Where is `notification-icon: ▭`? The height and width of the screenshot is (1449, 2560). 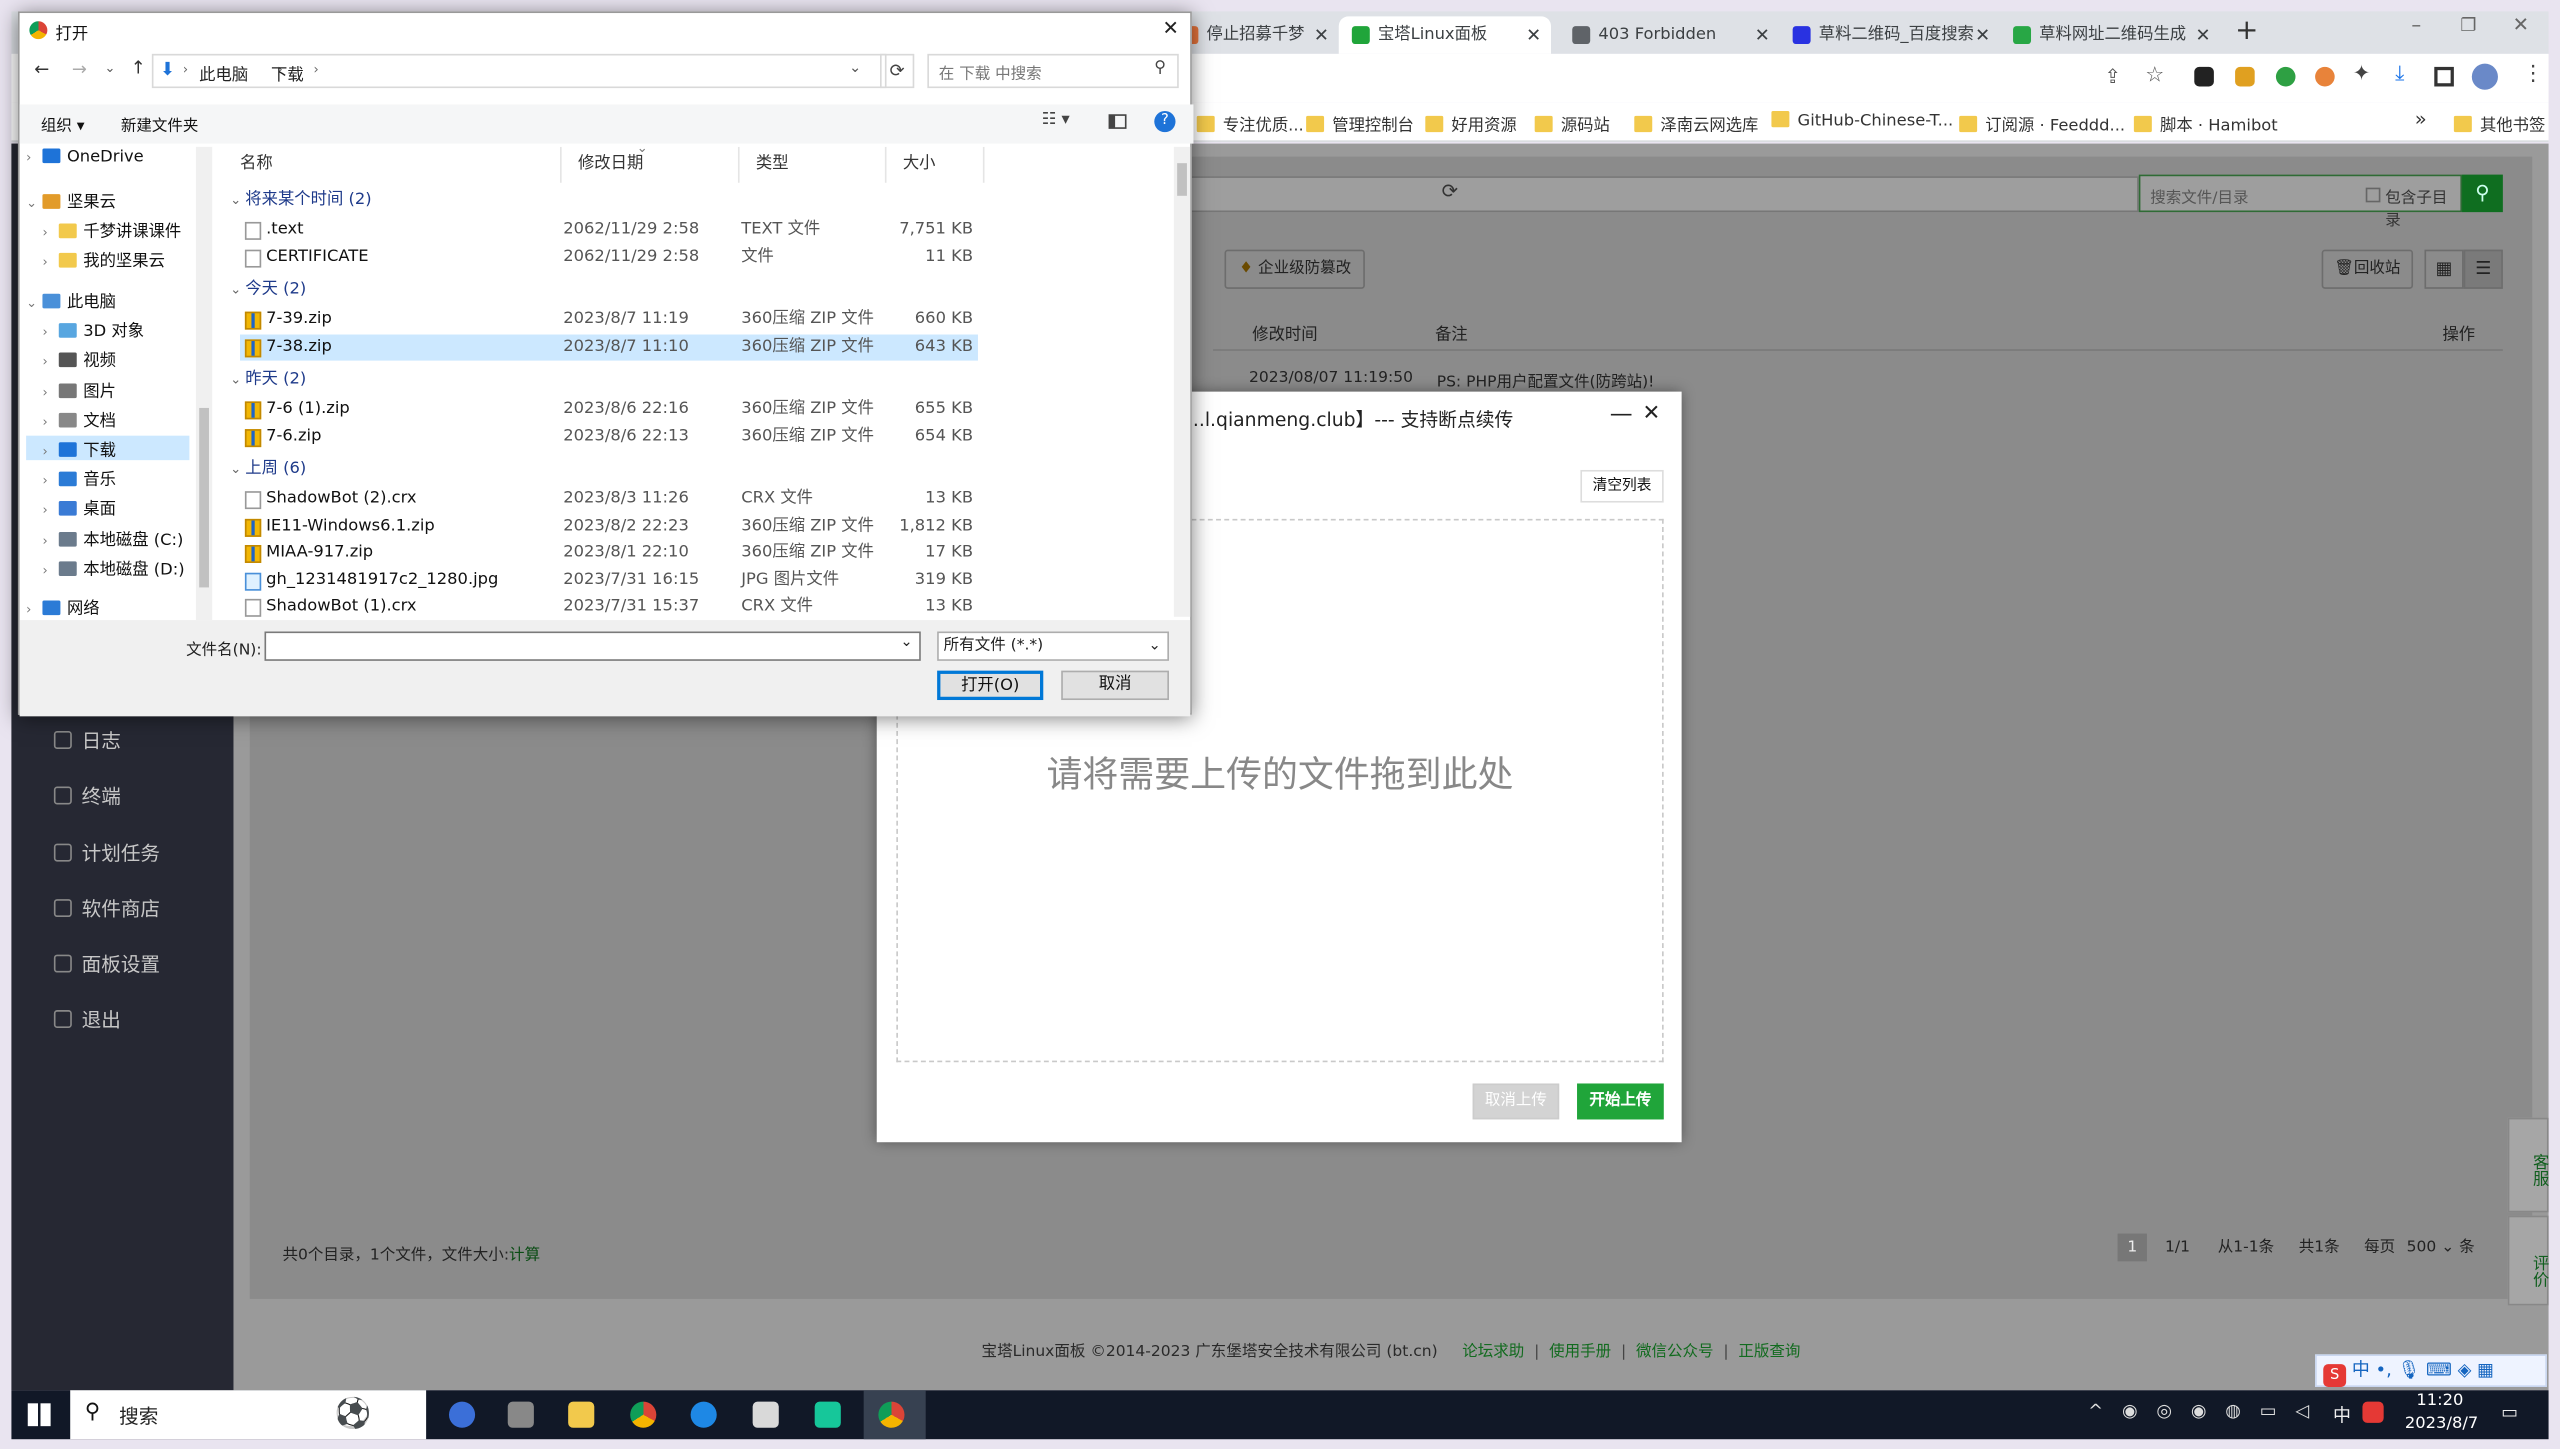 notification-icon: ▭ is located at coordinates (2509, 1412).